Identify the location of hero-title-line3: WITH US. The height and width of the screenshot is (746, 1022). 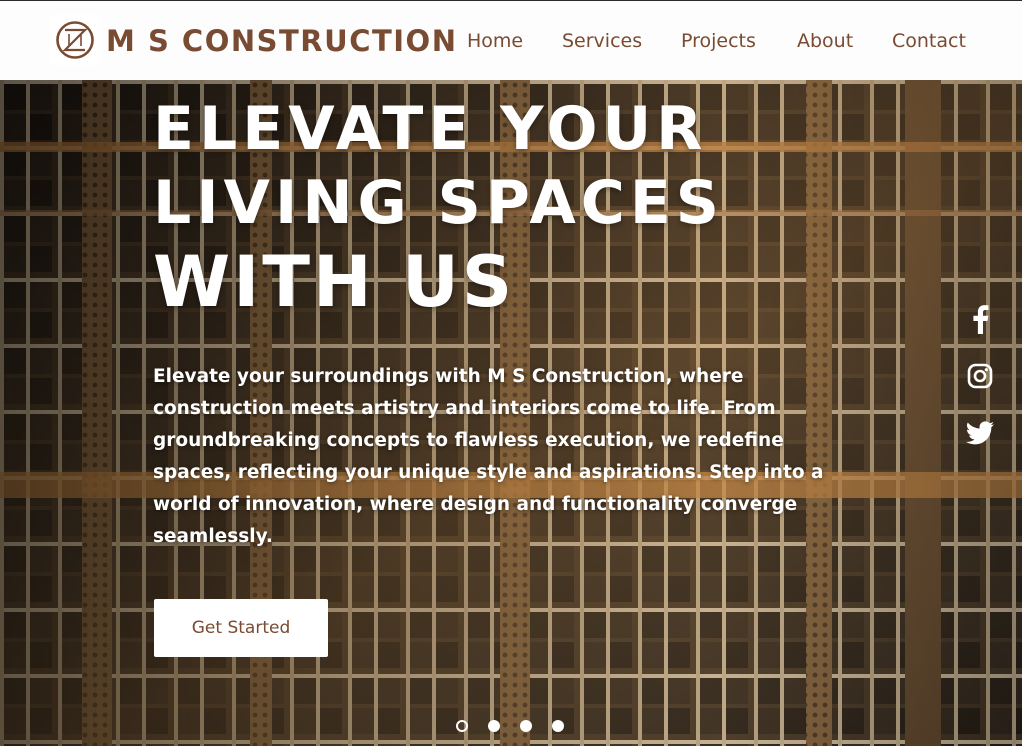
(334, 282).